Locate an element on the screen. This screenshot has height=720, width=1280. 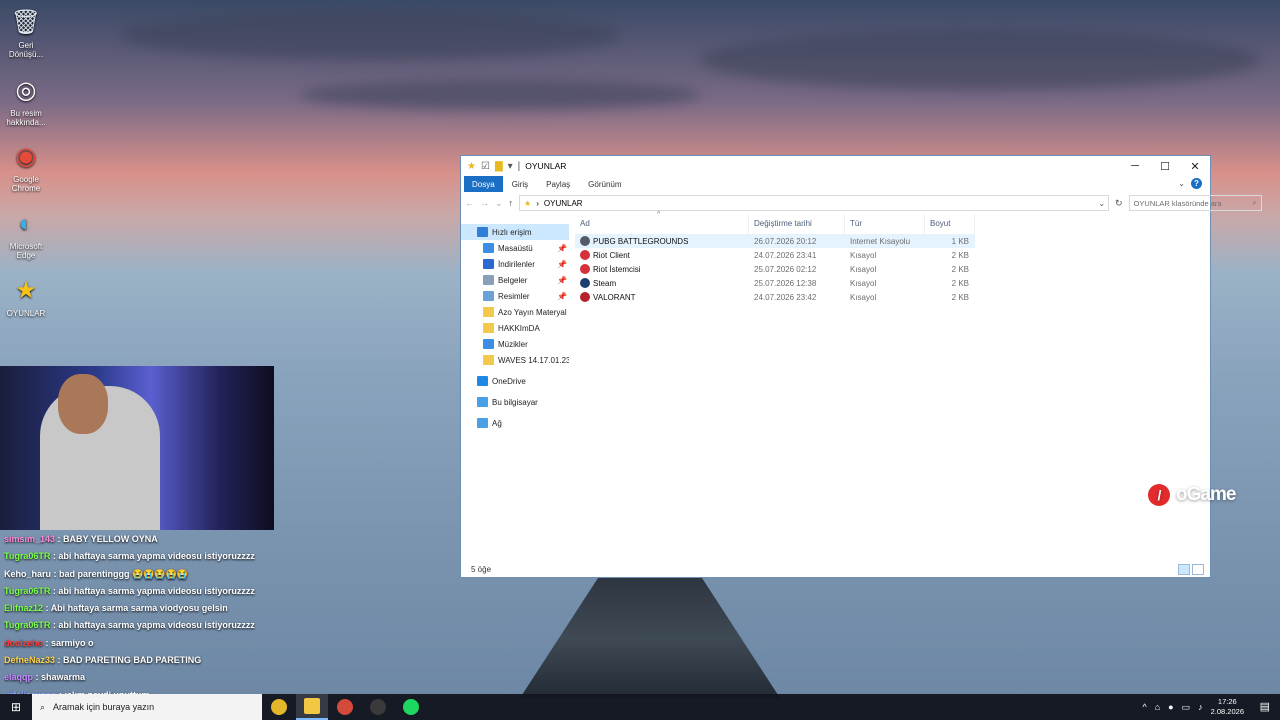
nav-item: Azo Yayın Materyal is located at coordinates (515, 312).